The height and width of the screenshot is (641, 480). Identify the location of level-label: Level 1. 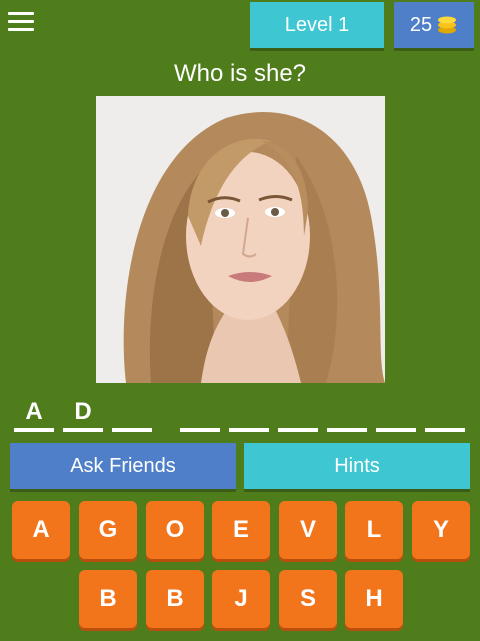
(317, 24).